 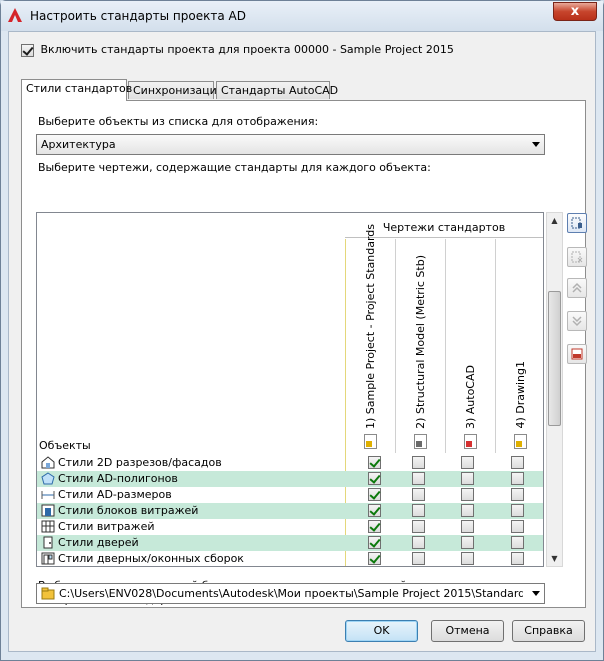 What do you see at coordinates (15, 15) in the screenshot?
I see `autocad-logo-icon` at bounding box center [15, 15].